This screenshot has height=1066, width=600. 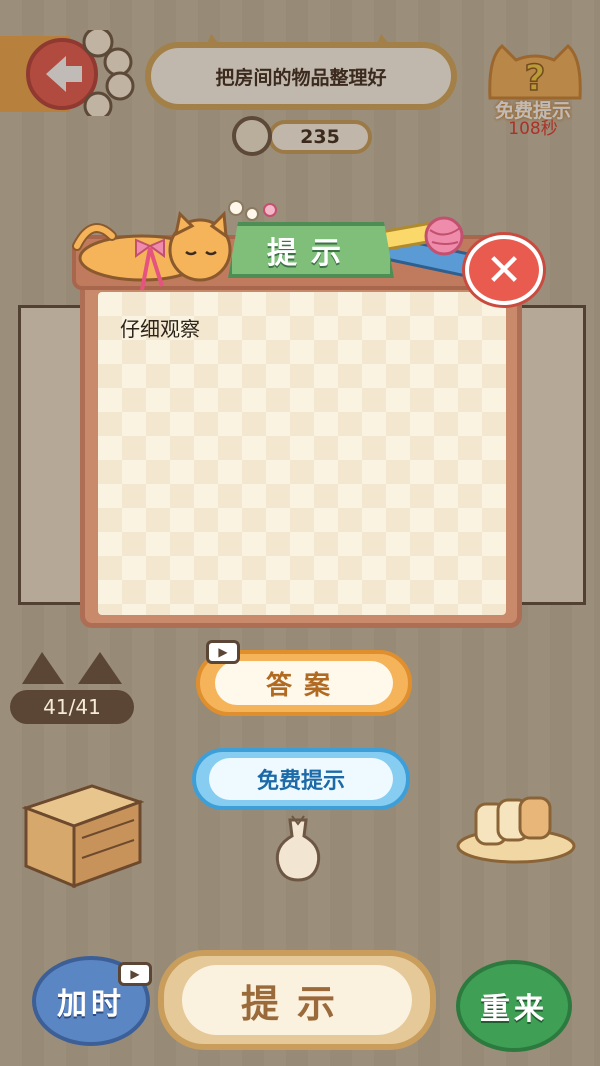 What do you see at coordinates (304, 683) in the screenshot?
I see `answer-label: 答案` at bounding box center [304, 683].